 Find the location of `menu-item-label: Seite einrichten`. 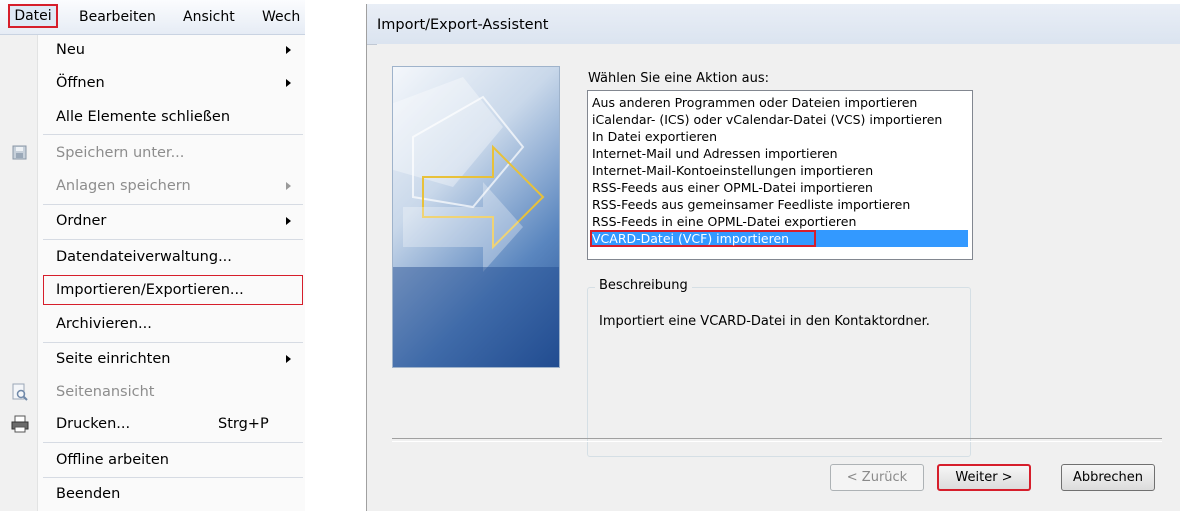

menu-item-label: Seite einrichten is located at coordinates (113, 359).